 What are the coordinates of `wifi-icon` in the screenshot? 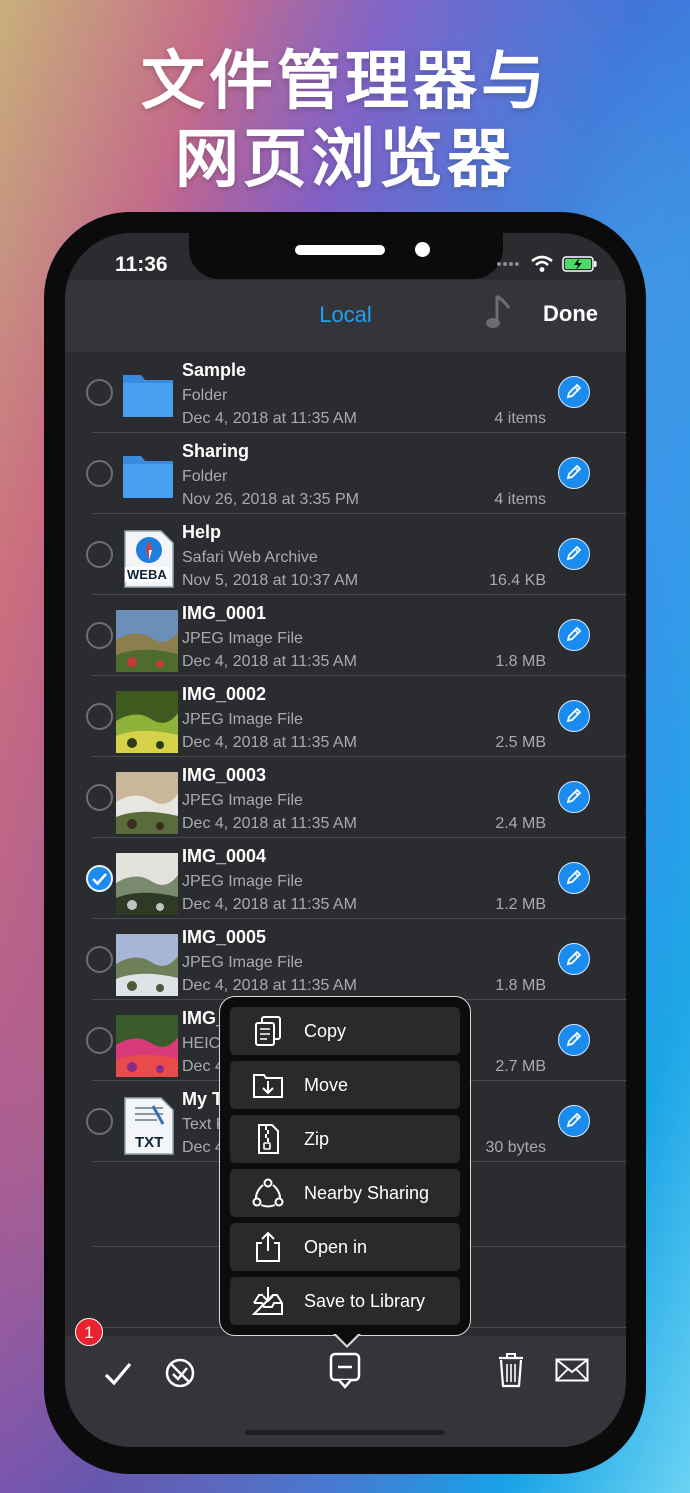 It's located at (542, 263).